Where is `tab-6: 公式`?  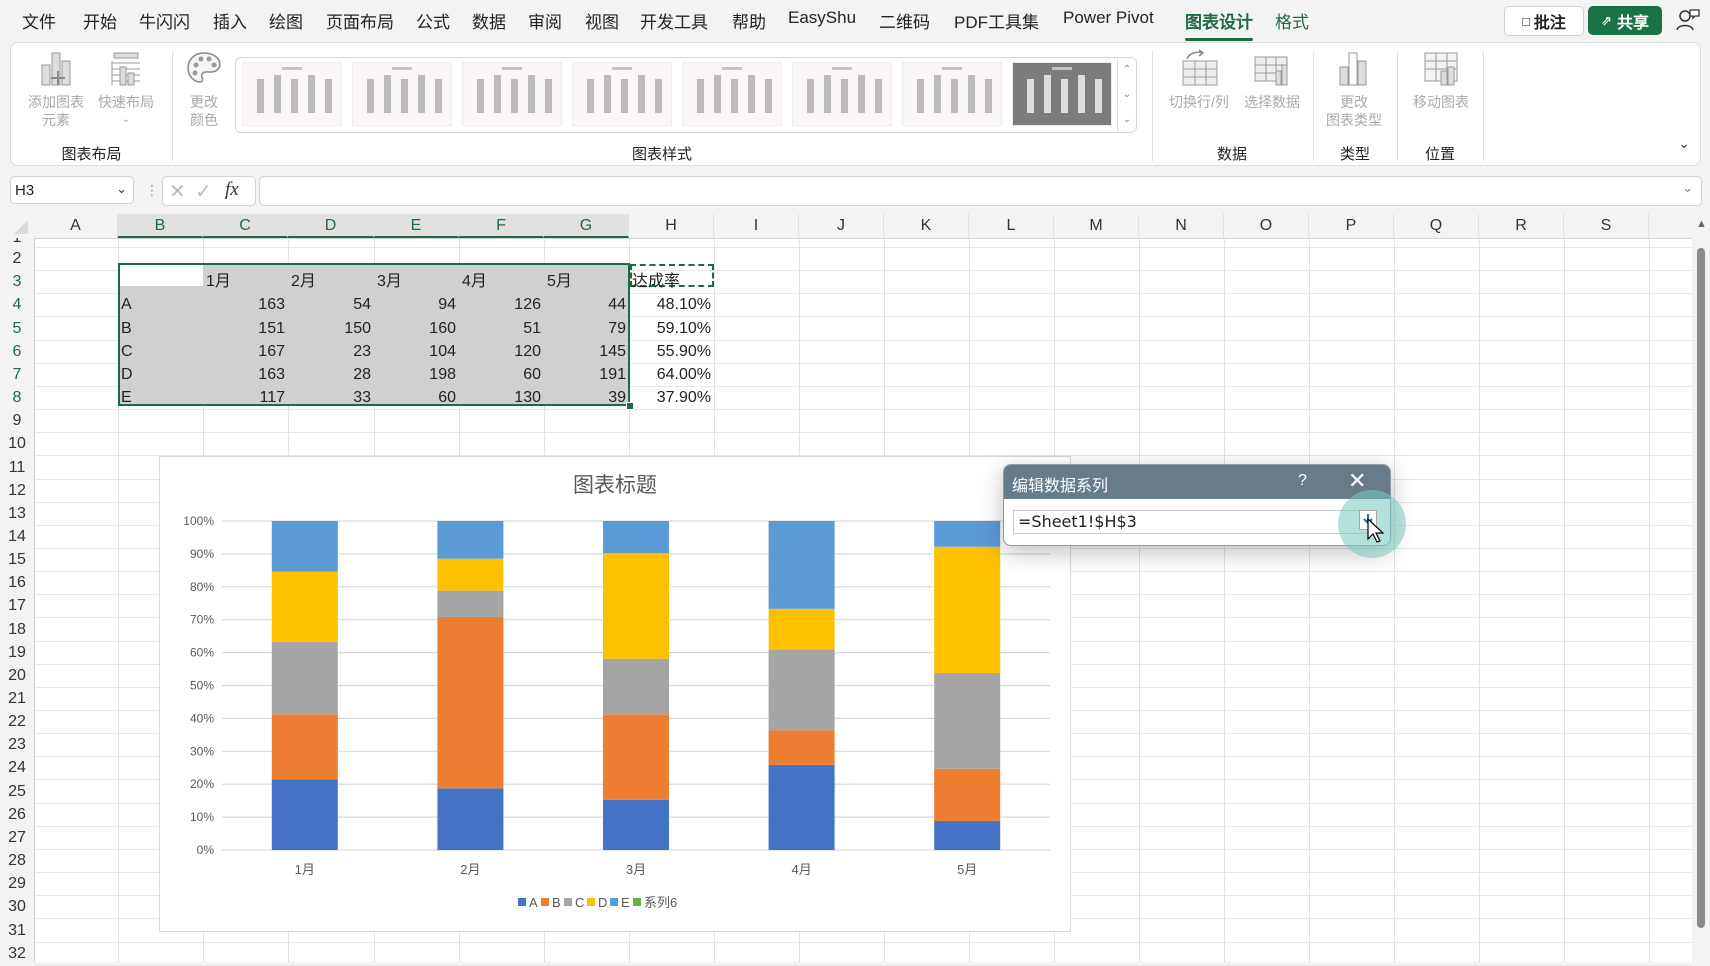 tab-6: 公式 is located at coordinates (433, 20).